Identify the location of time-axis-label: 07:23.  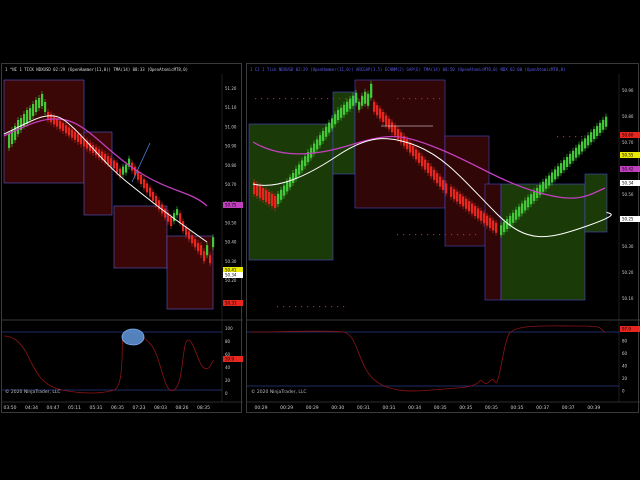
(139, 408).